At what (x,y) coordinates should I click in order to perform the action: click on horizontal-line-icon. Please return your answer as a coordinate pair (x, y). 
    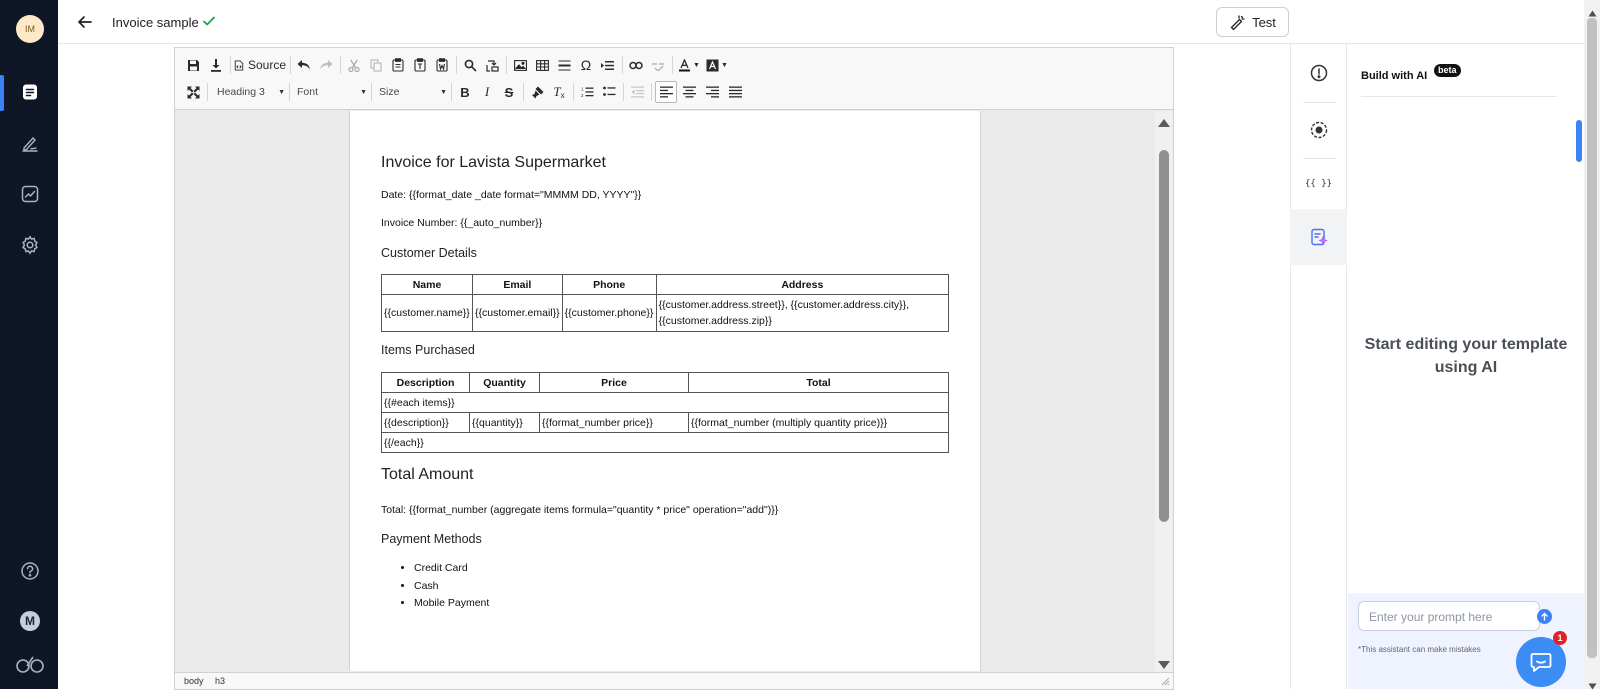
    Looking at the image, I should click on (564, 65).